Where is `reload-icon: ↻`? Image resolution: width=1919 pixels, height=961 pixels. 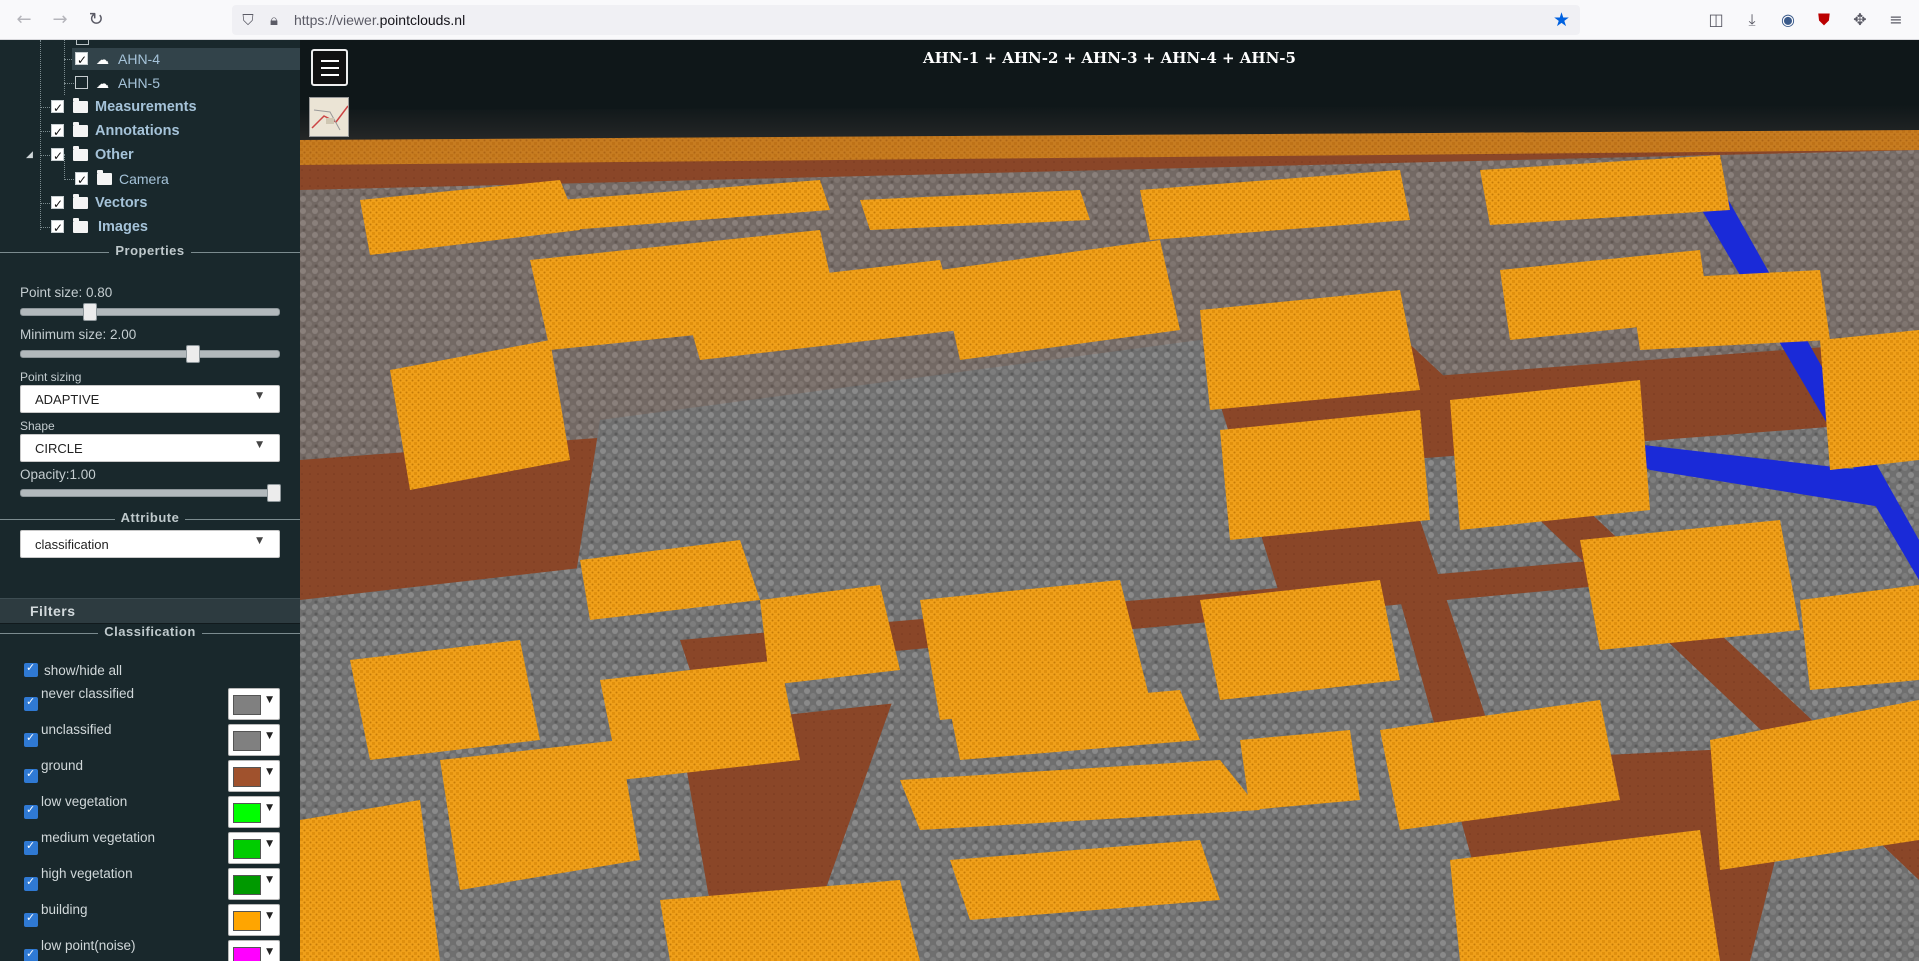 reload-icon: ↻ is located at coordinates (96, 20).